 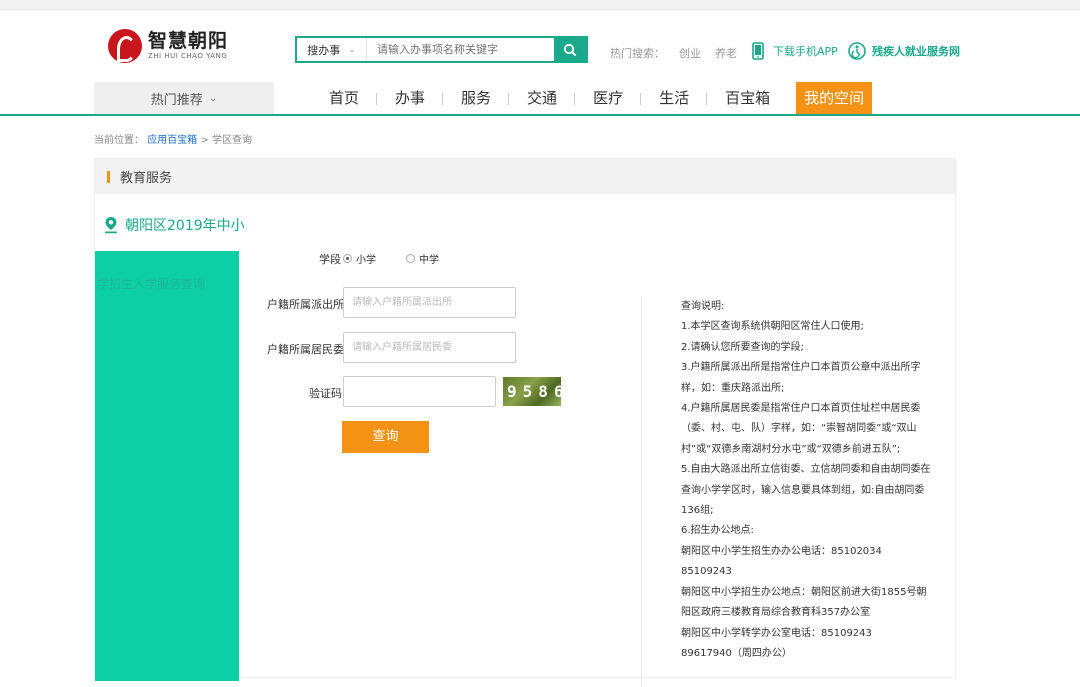 What do you see at coordinates (108, 176) in the screenshot?
I see `header-accent-bar` at bounding box center [108, 176].